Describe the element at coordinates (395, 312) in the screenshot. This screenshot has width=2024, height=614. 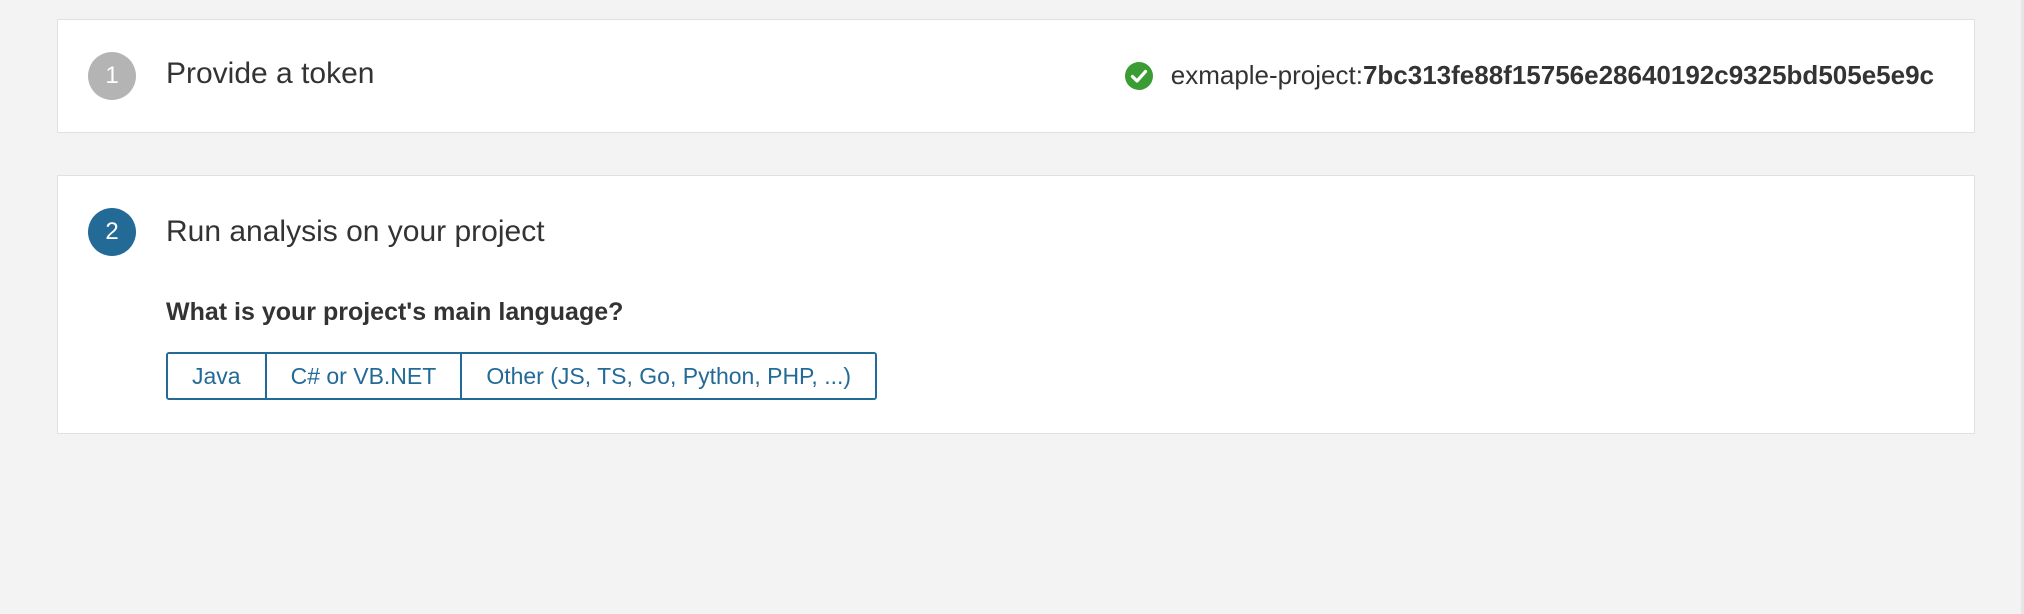
I see `language-question: What is your project's main language?` at that location.